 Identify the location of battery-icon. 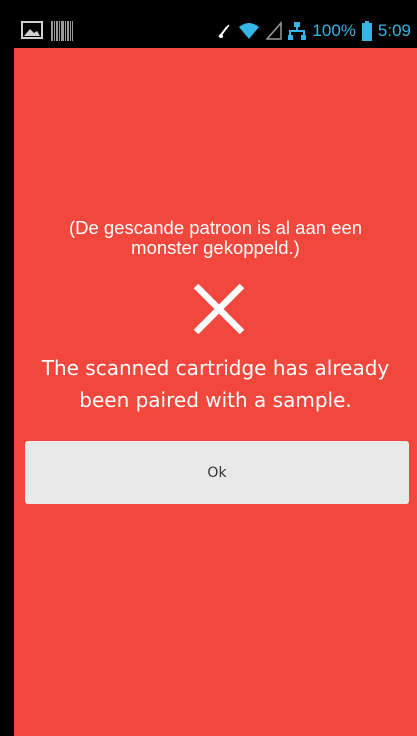
(366, 31).